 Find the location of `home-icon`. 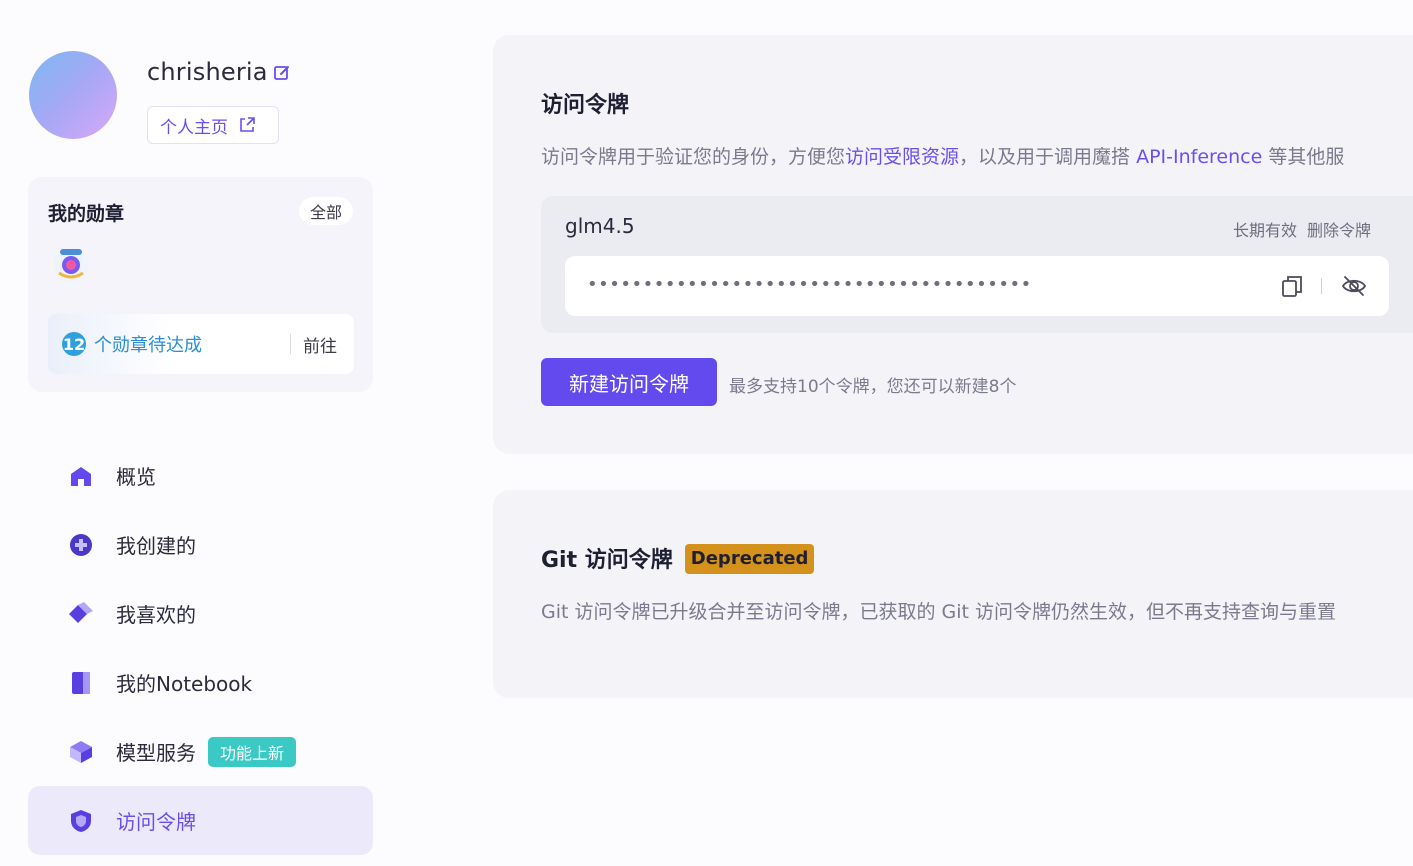

home-icon is located at coordinates (81, 476).